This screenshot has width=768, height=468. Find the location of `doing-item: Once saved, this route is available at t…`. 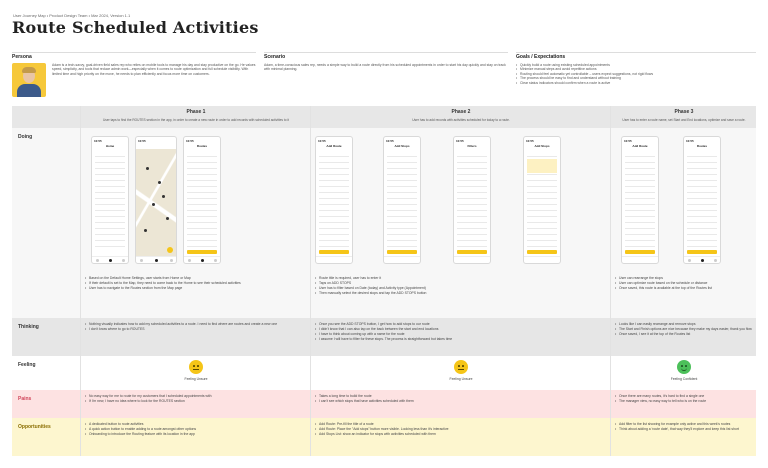

doing-item: Once saved, this route is available at t… is located at coordinates (684, 288).